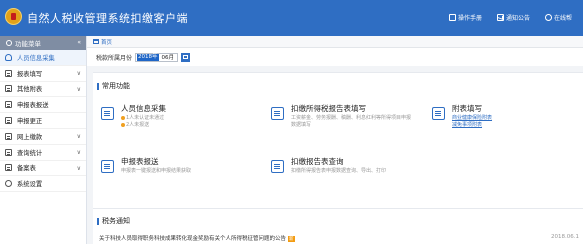  I want to click on help-icon, so click(548, 17).